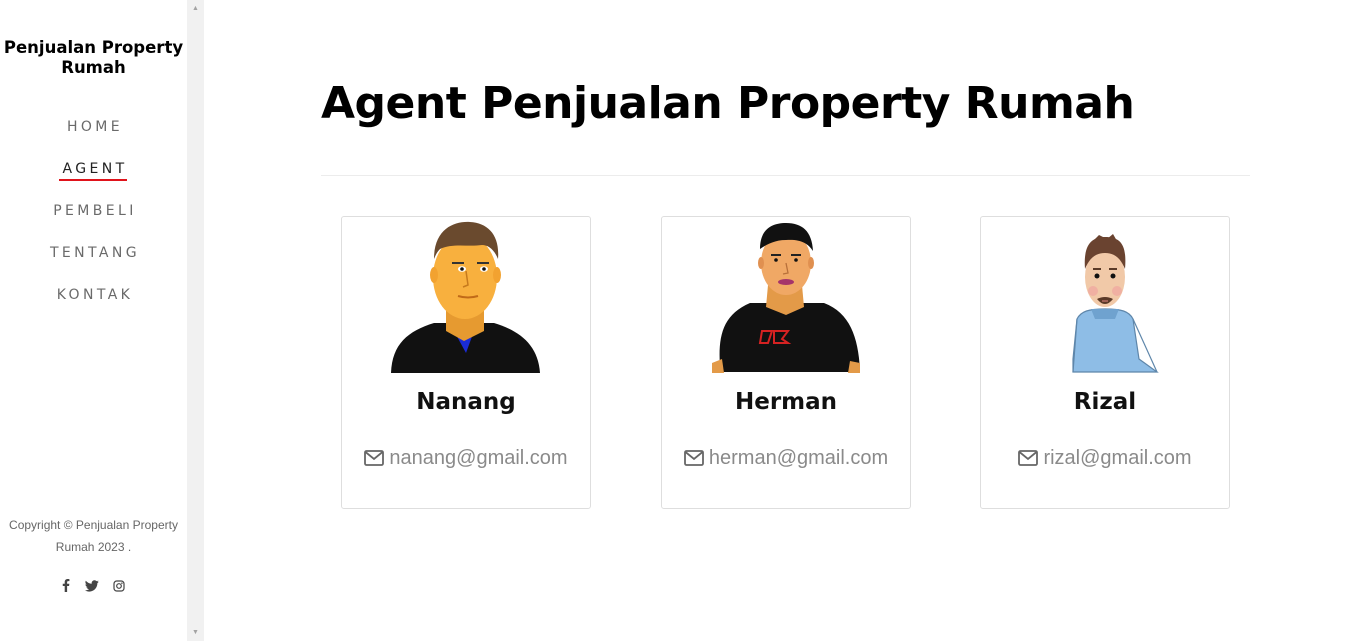  What do you see at coordinates (798, 458) in the screenshot?
I see `agent-email-text: herman@gmail.com` at bounding box center [798, 458].